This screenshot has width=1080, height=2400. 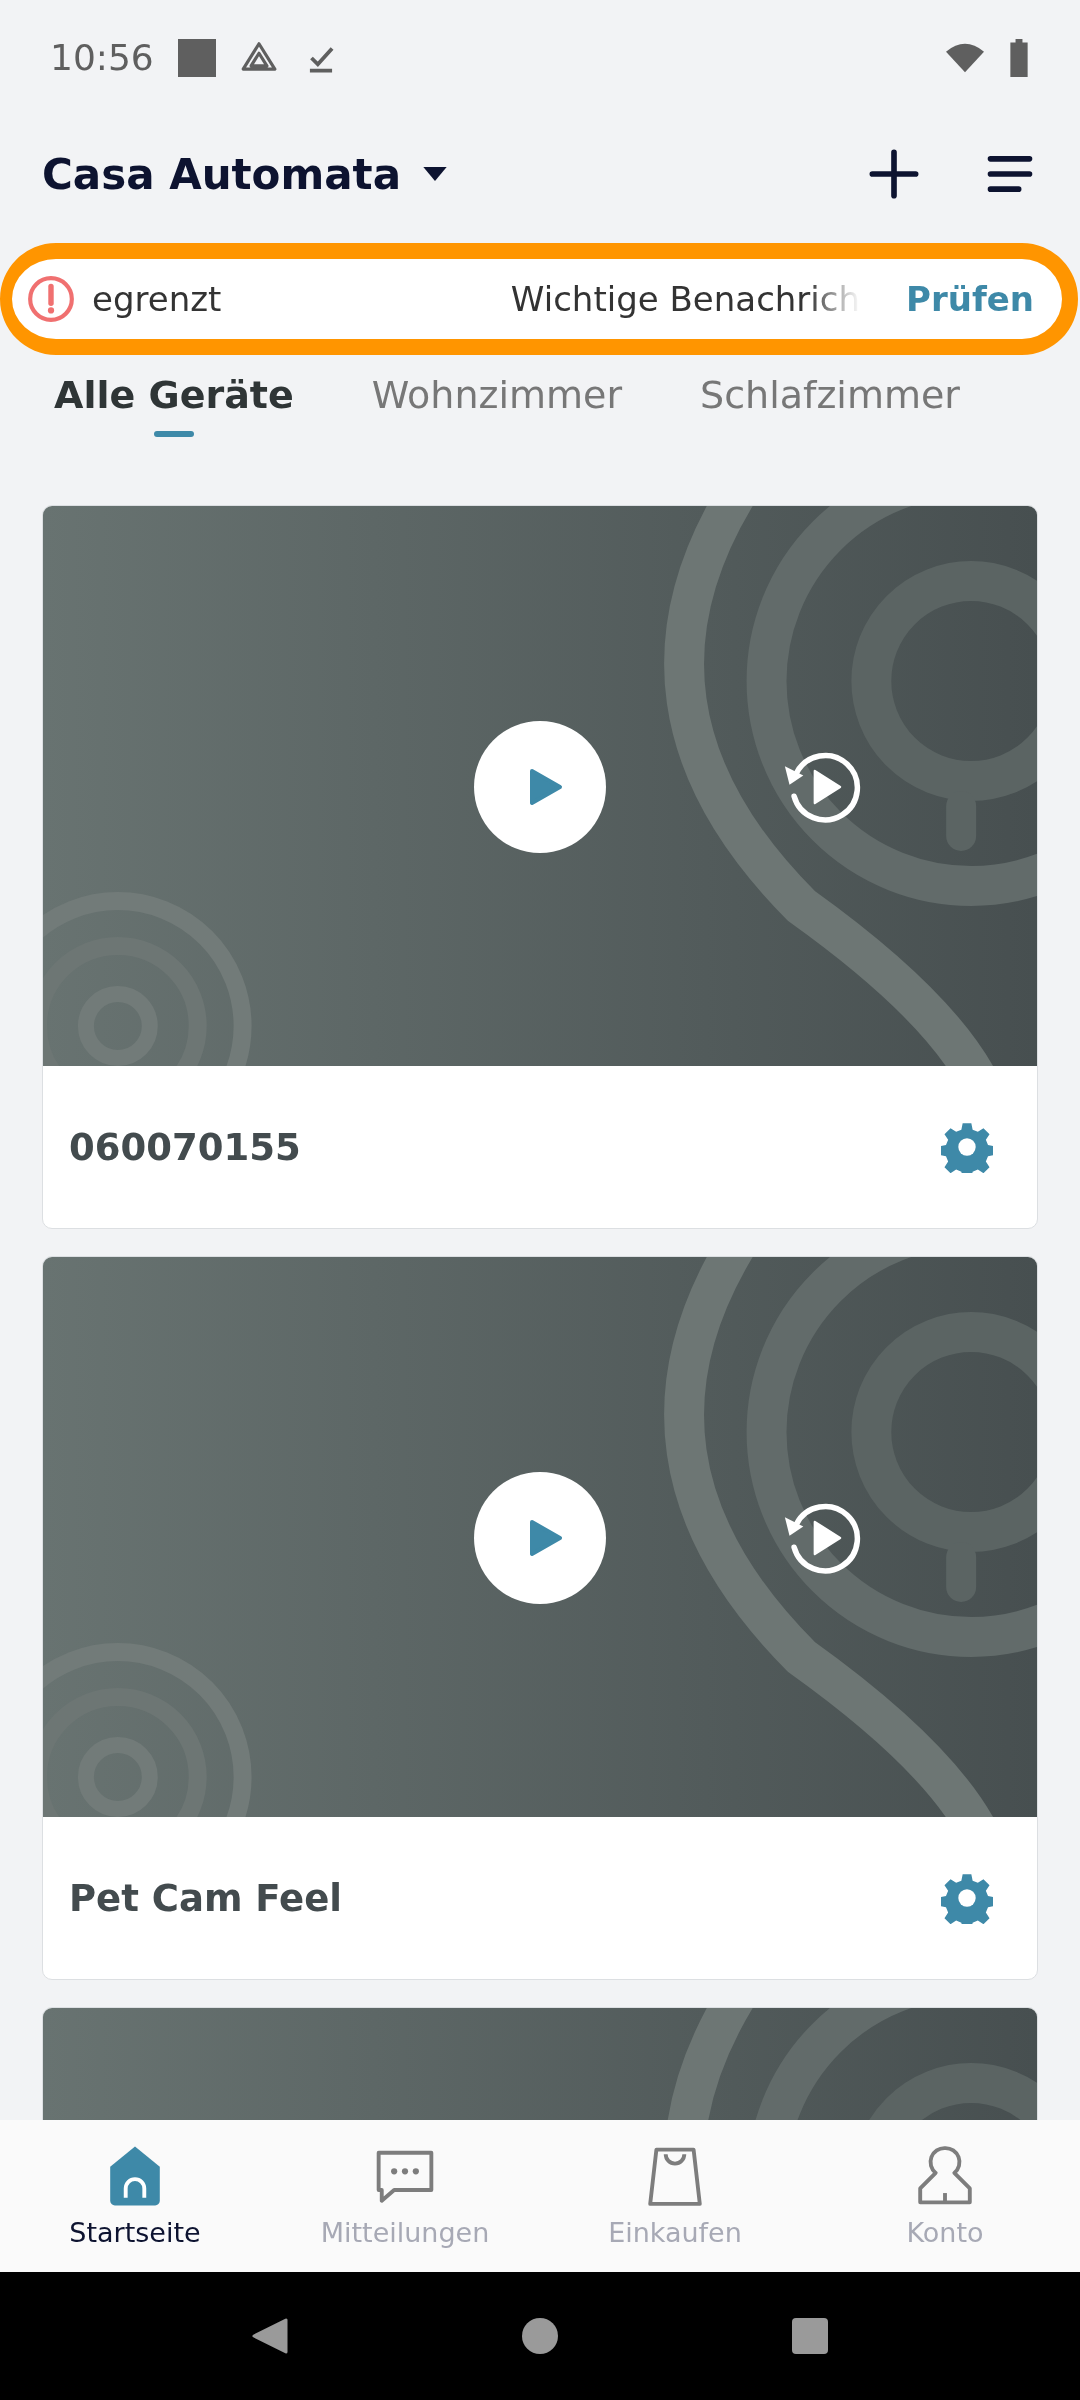 I want to click on alert-icon, so click(x=51, y=299).